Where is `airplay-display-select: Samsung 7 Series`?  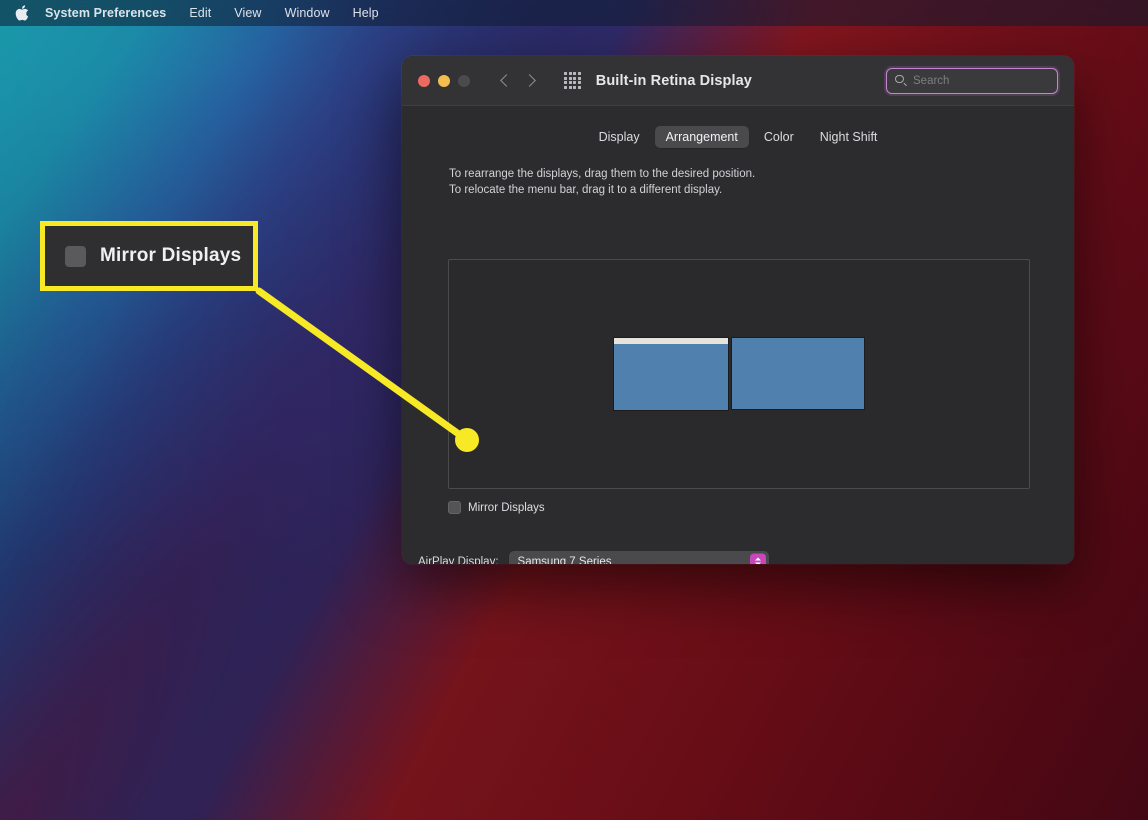
airplay-display-select: Samsung 7 Series is located at coordinates (638, 558).